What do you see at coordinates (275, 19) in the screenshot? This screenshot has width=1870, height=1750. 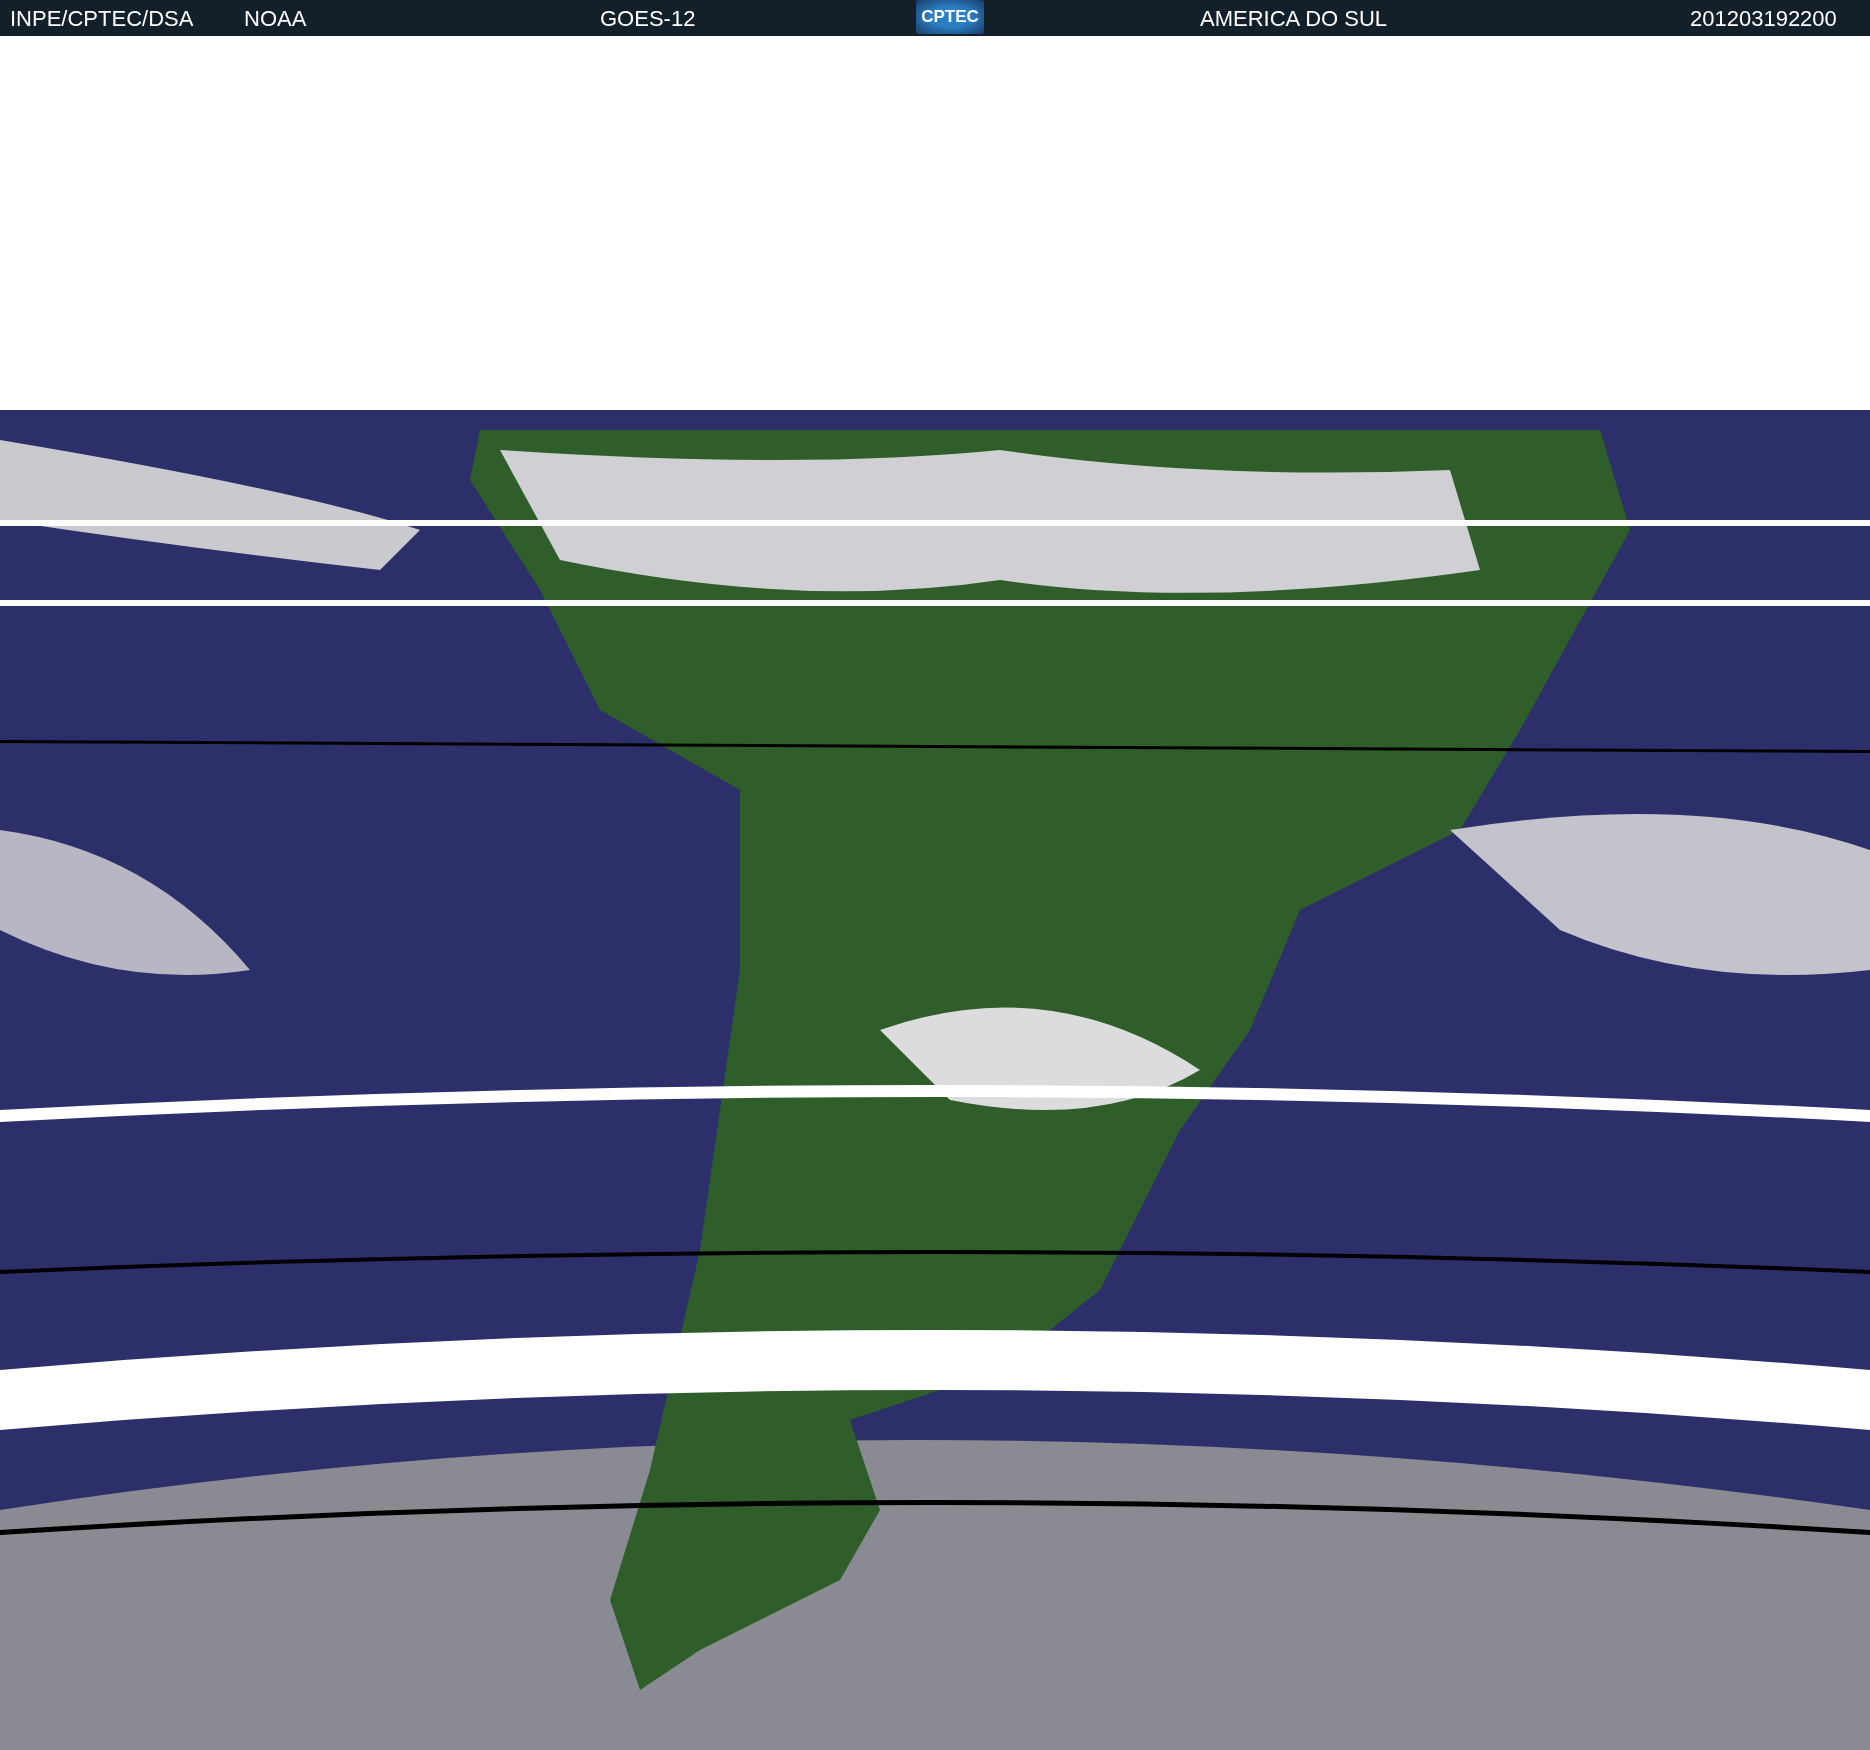 I see `agency-label: NOAA` at bounding box center [275, 19].